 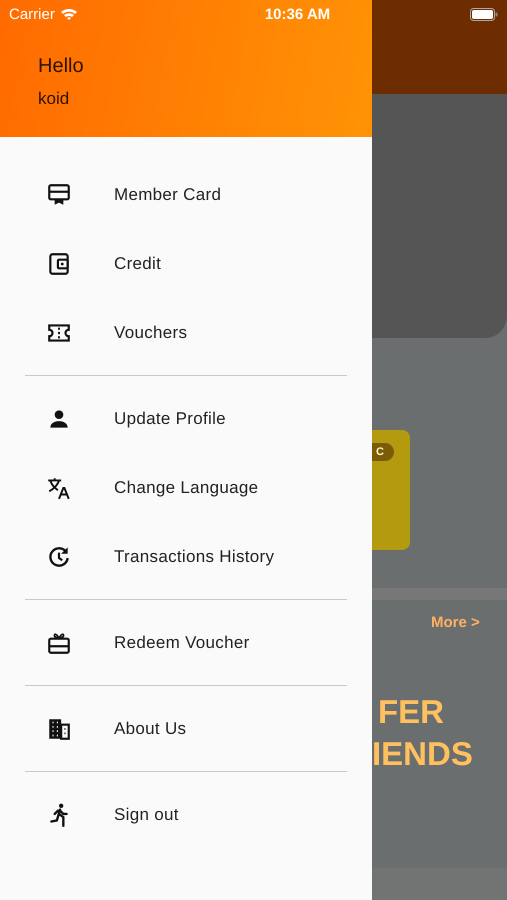 I want to click on wifi-icon, so click(x=69, y=14).